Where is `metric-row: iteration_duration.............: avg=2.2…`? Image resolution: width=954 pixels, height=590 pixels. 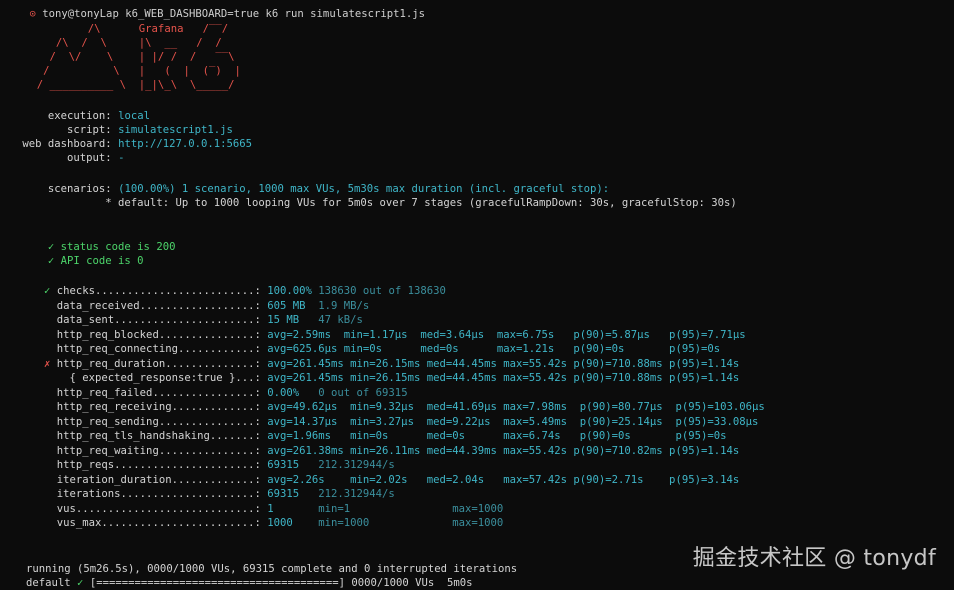 metric-row: iteration_duration.............: avg=2.2… is located at coordinates (391, 480).